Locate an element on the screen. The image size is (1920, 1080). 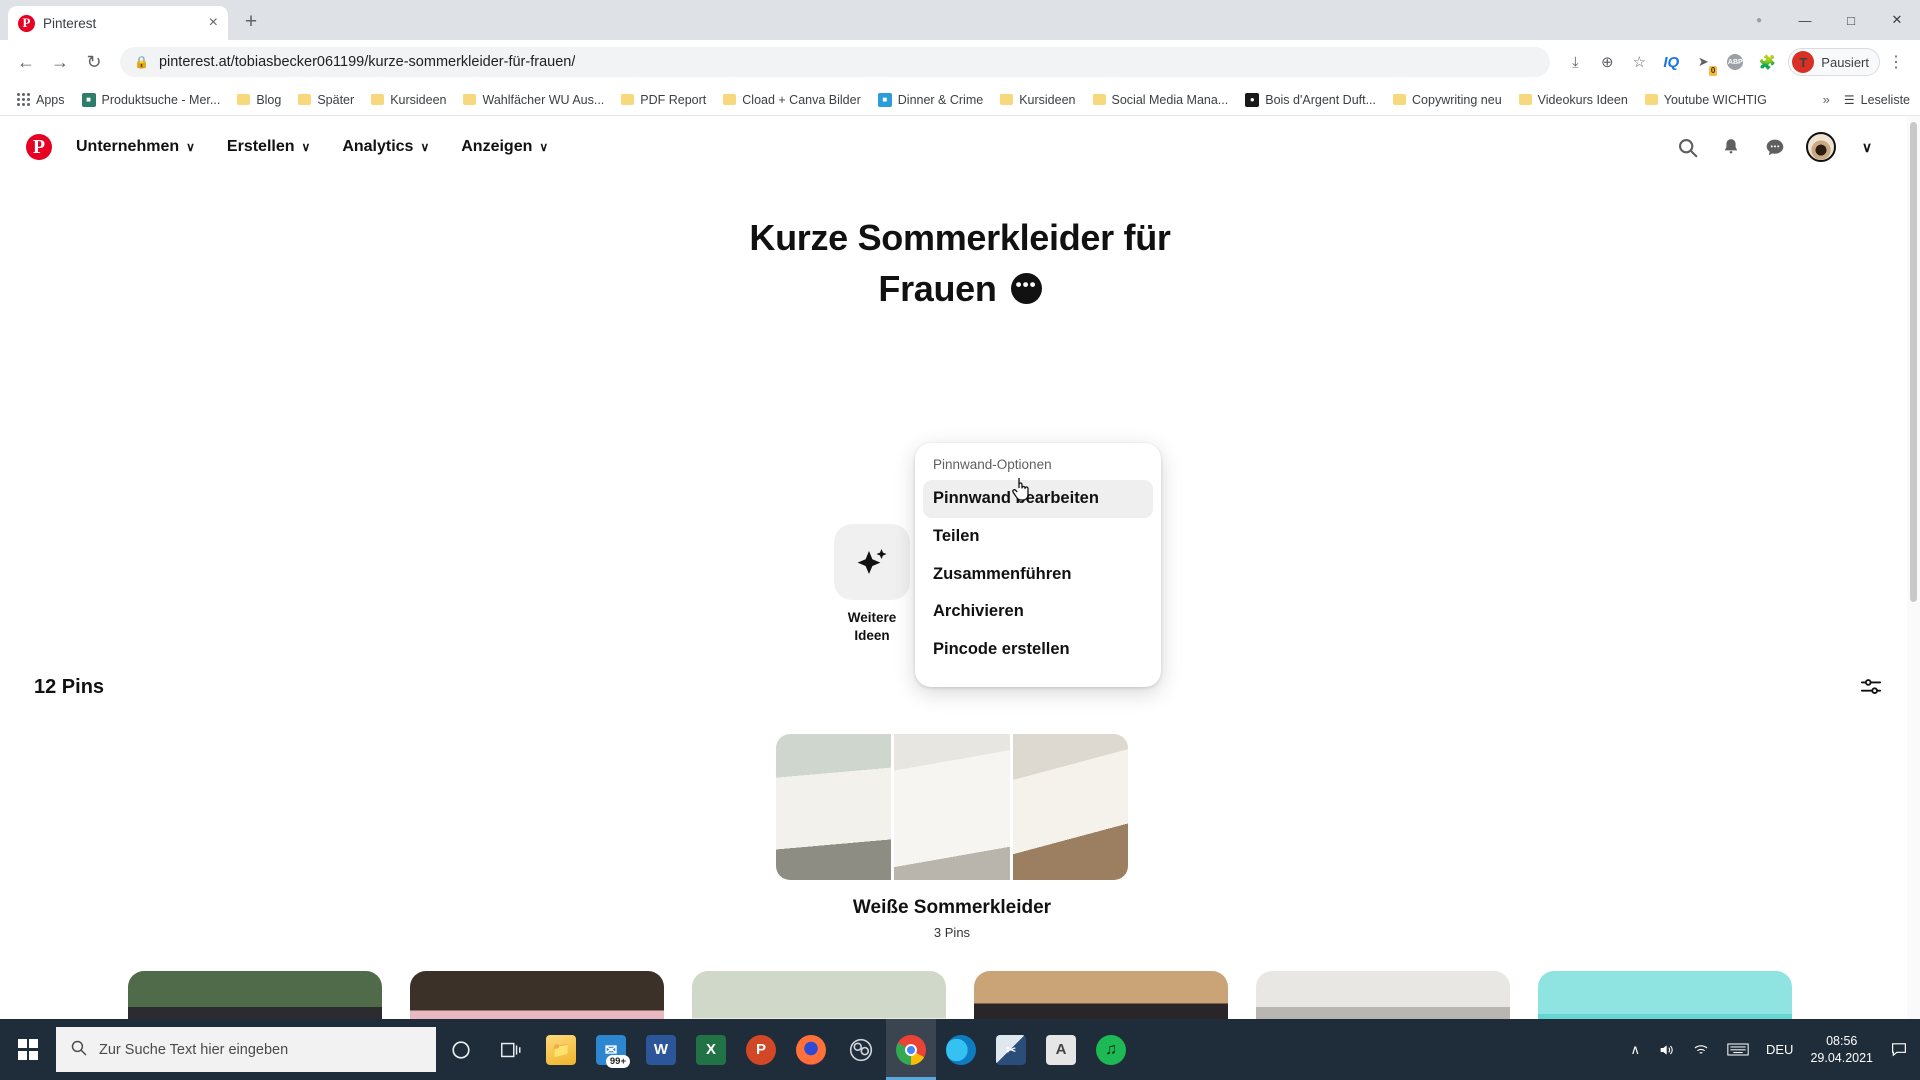
pin-grey-tank-dress is located at coordinates (1383, 995).